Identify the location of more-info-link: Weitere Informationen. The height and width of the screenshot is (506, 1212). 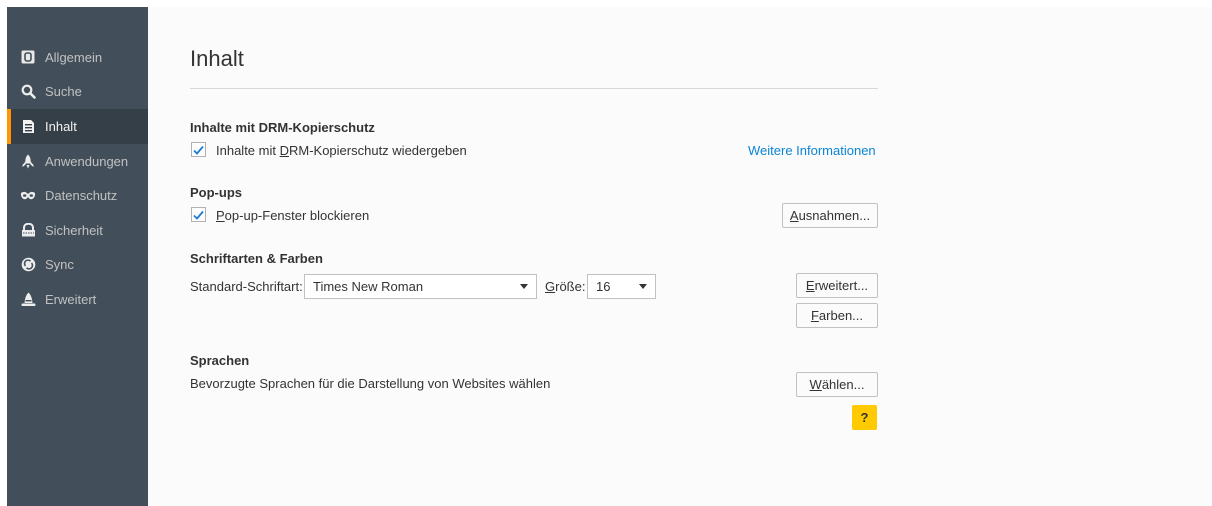
(812, 150).